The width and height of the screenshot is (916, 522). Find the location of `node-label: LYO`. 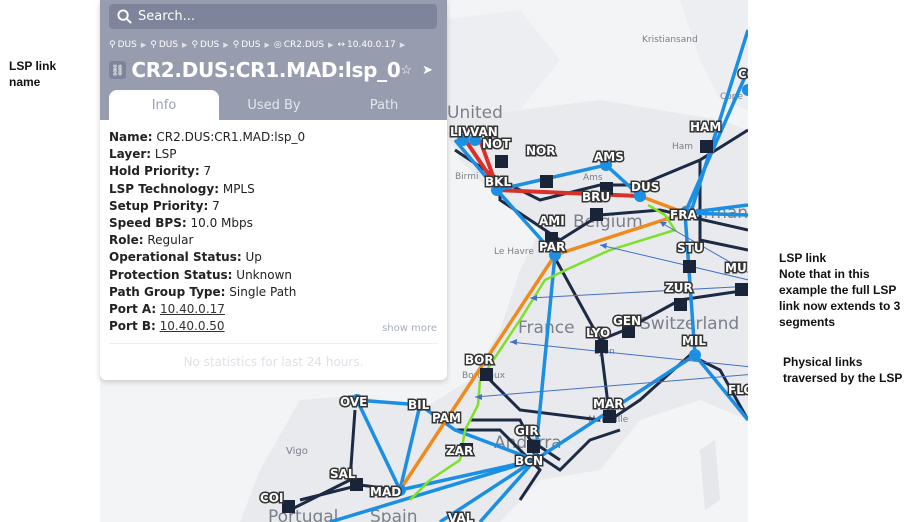

node-label: LYO is located at coordinates (598, 333).